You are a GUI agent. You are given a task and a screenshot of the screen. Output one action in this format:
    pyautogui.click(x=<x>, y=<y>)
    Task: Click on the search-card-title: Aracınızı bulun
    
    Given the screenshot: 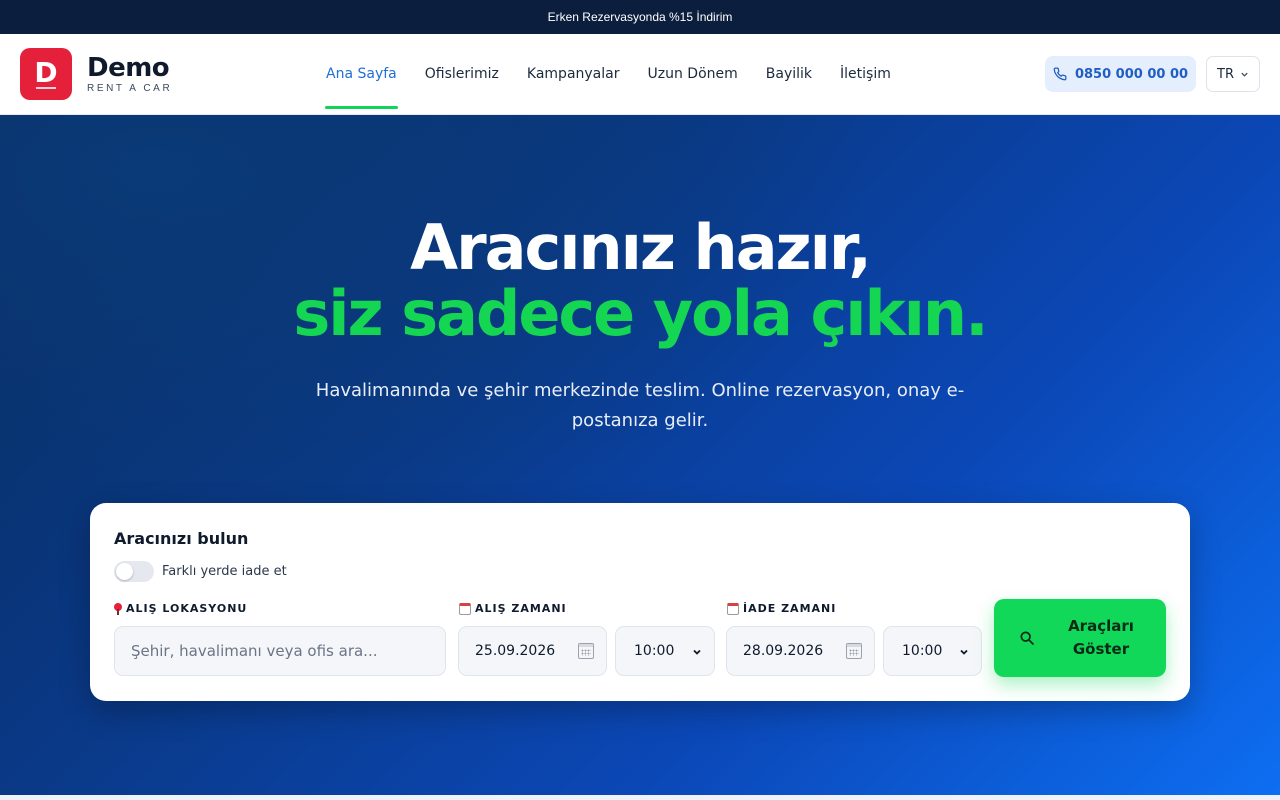 What is the action you would take?
    pyautogui.click(x=181, y=538)
    